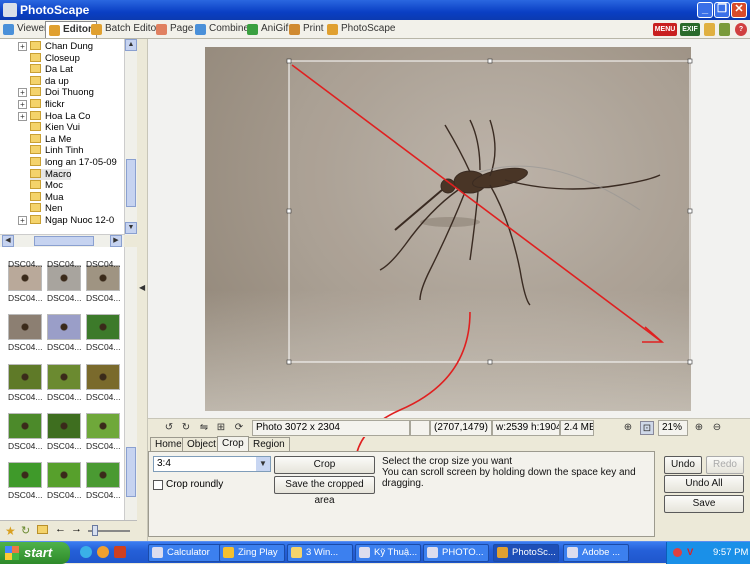 The width and height of the screenshot is (750, 564). Describe the element at coordinates (699, 428) in the screenshot. I see `zoom-in-icon: ⊕` at that location.